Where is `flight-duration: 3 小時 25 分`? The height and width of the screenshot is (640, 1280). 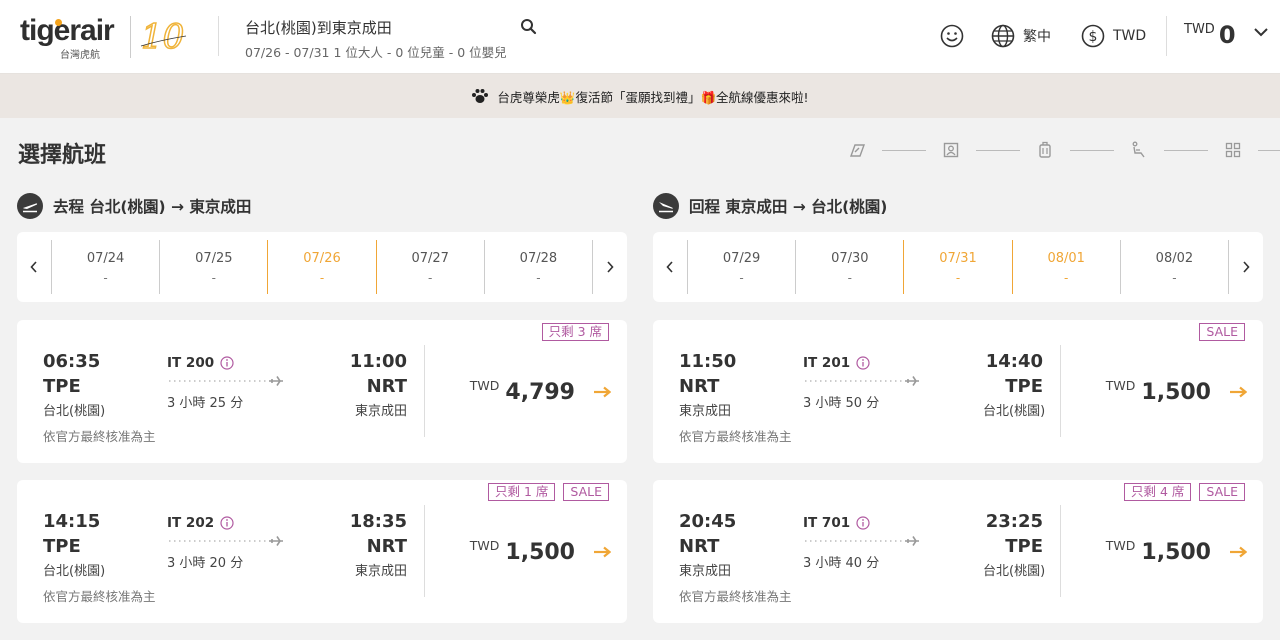
flight-duration: 3 小時 25 分 is located at coordinates (205, 403).